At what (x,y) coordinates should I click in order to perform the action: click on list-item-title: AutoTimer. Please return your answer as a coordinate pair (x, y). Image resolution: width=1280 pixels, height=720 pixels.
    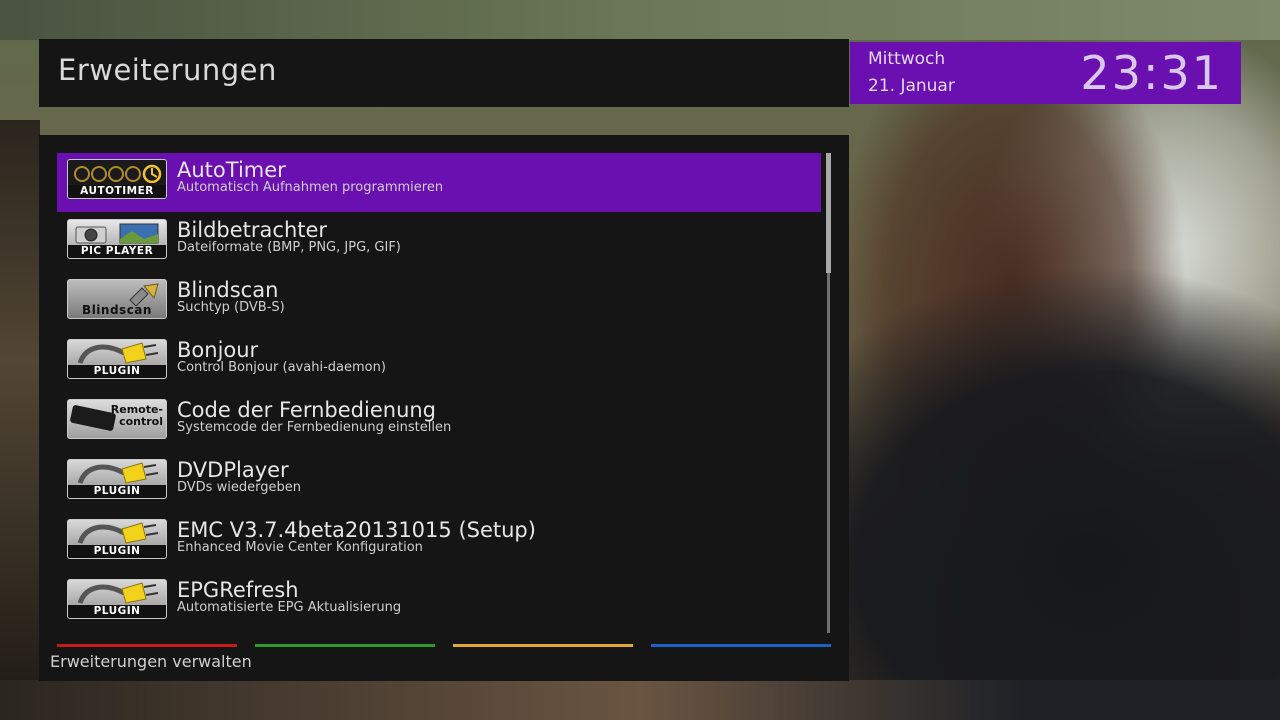
    Looking at the image, I should click on (231, 170).